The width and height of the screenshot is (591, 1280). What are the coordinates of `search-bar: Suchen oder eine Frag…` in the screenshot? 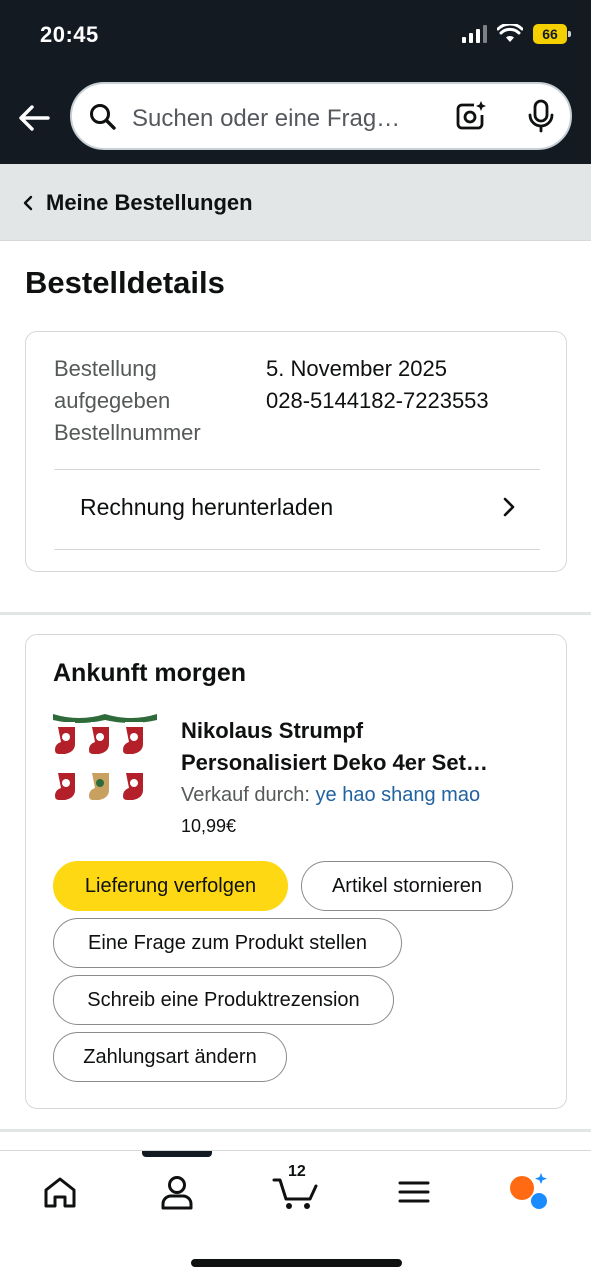 It's located at (321, 116).